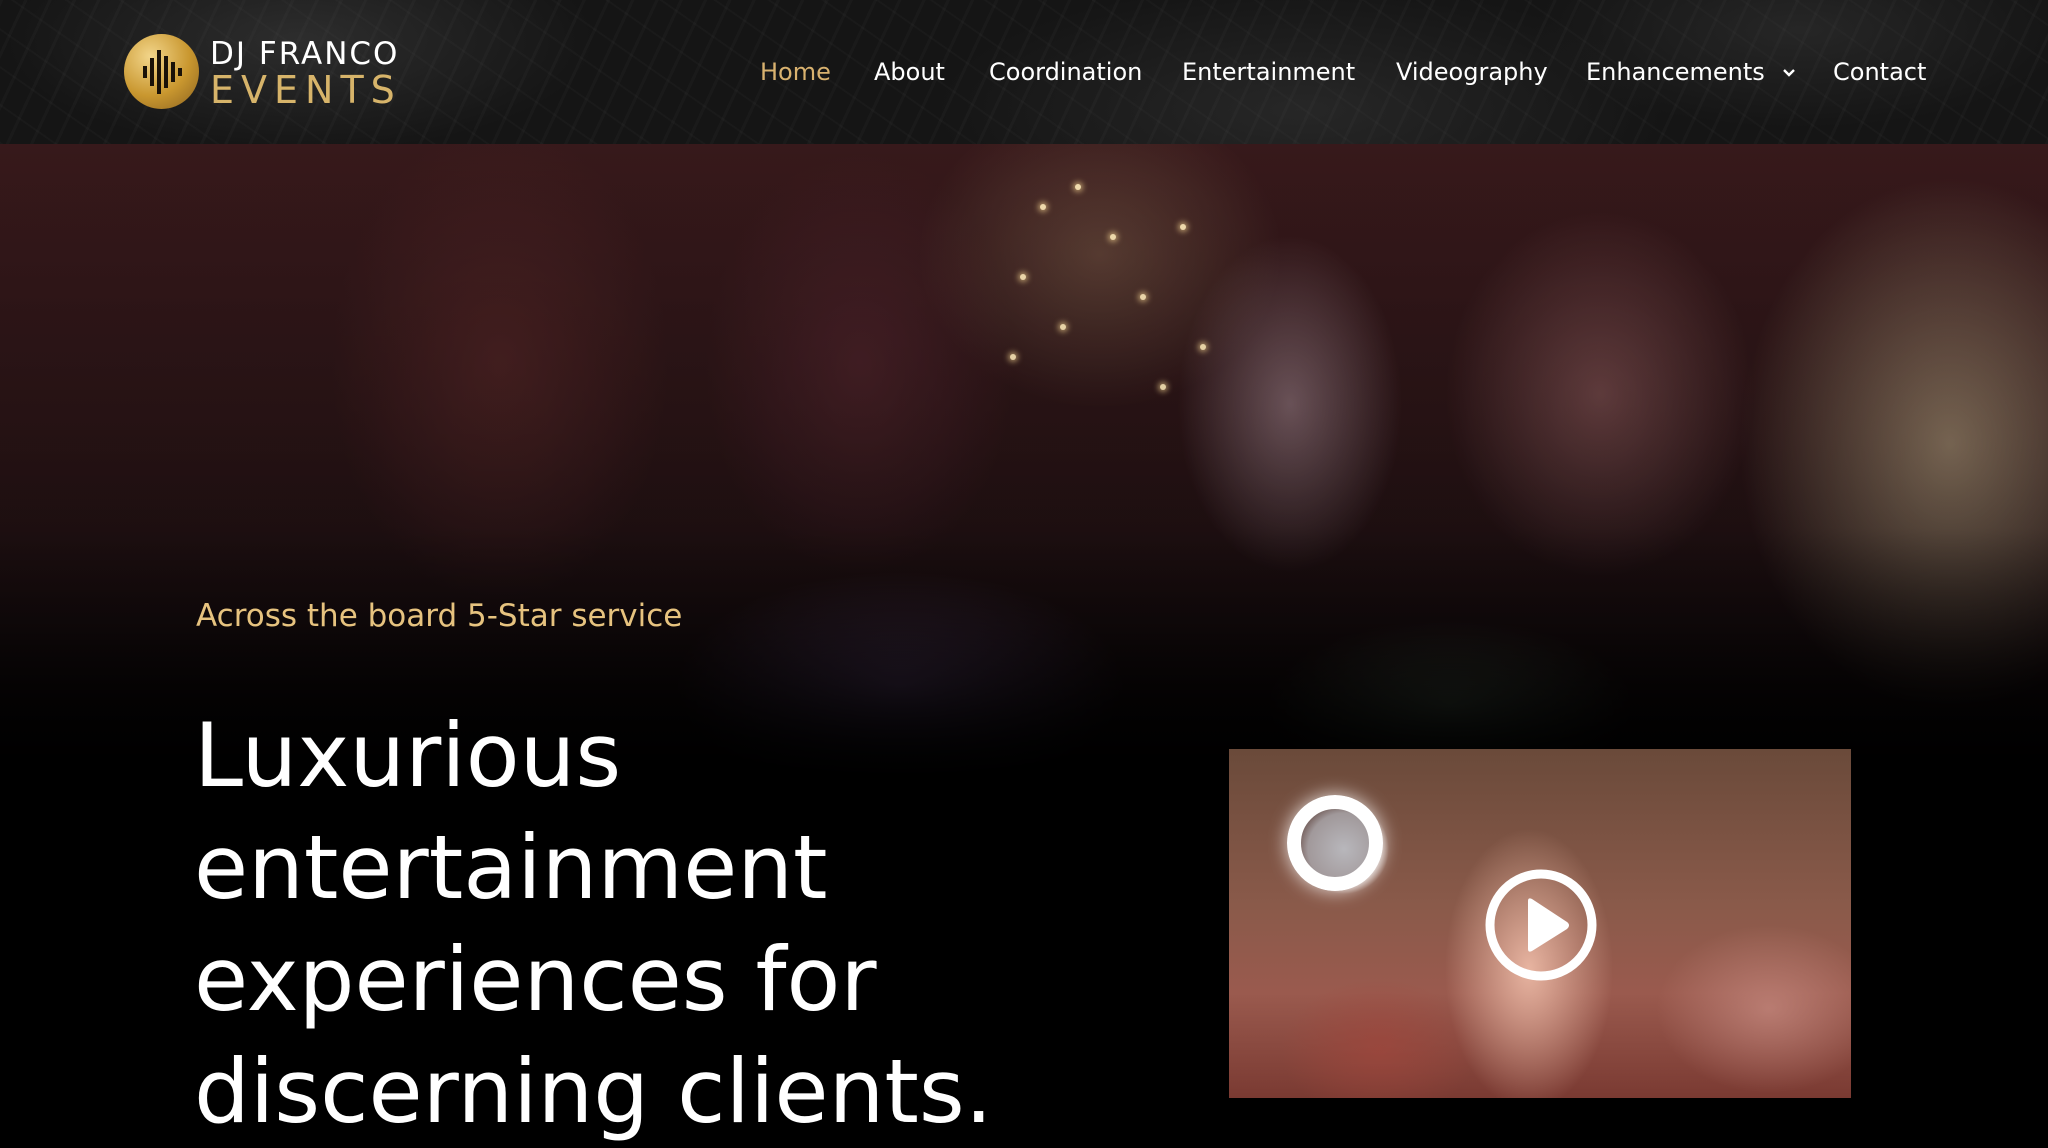  What do you see at coordinates (1335, 843) in the screenshot?
I see `ring-light` at bounding box center [1335, 843].